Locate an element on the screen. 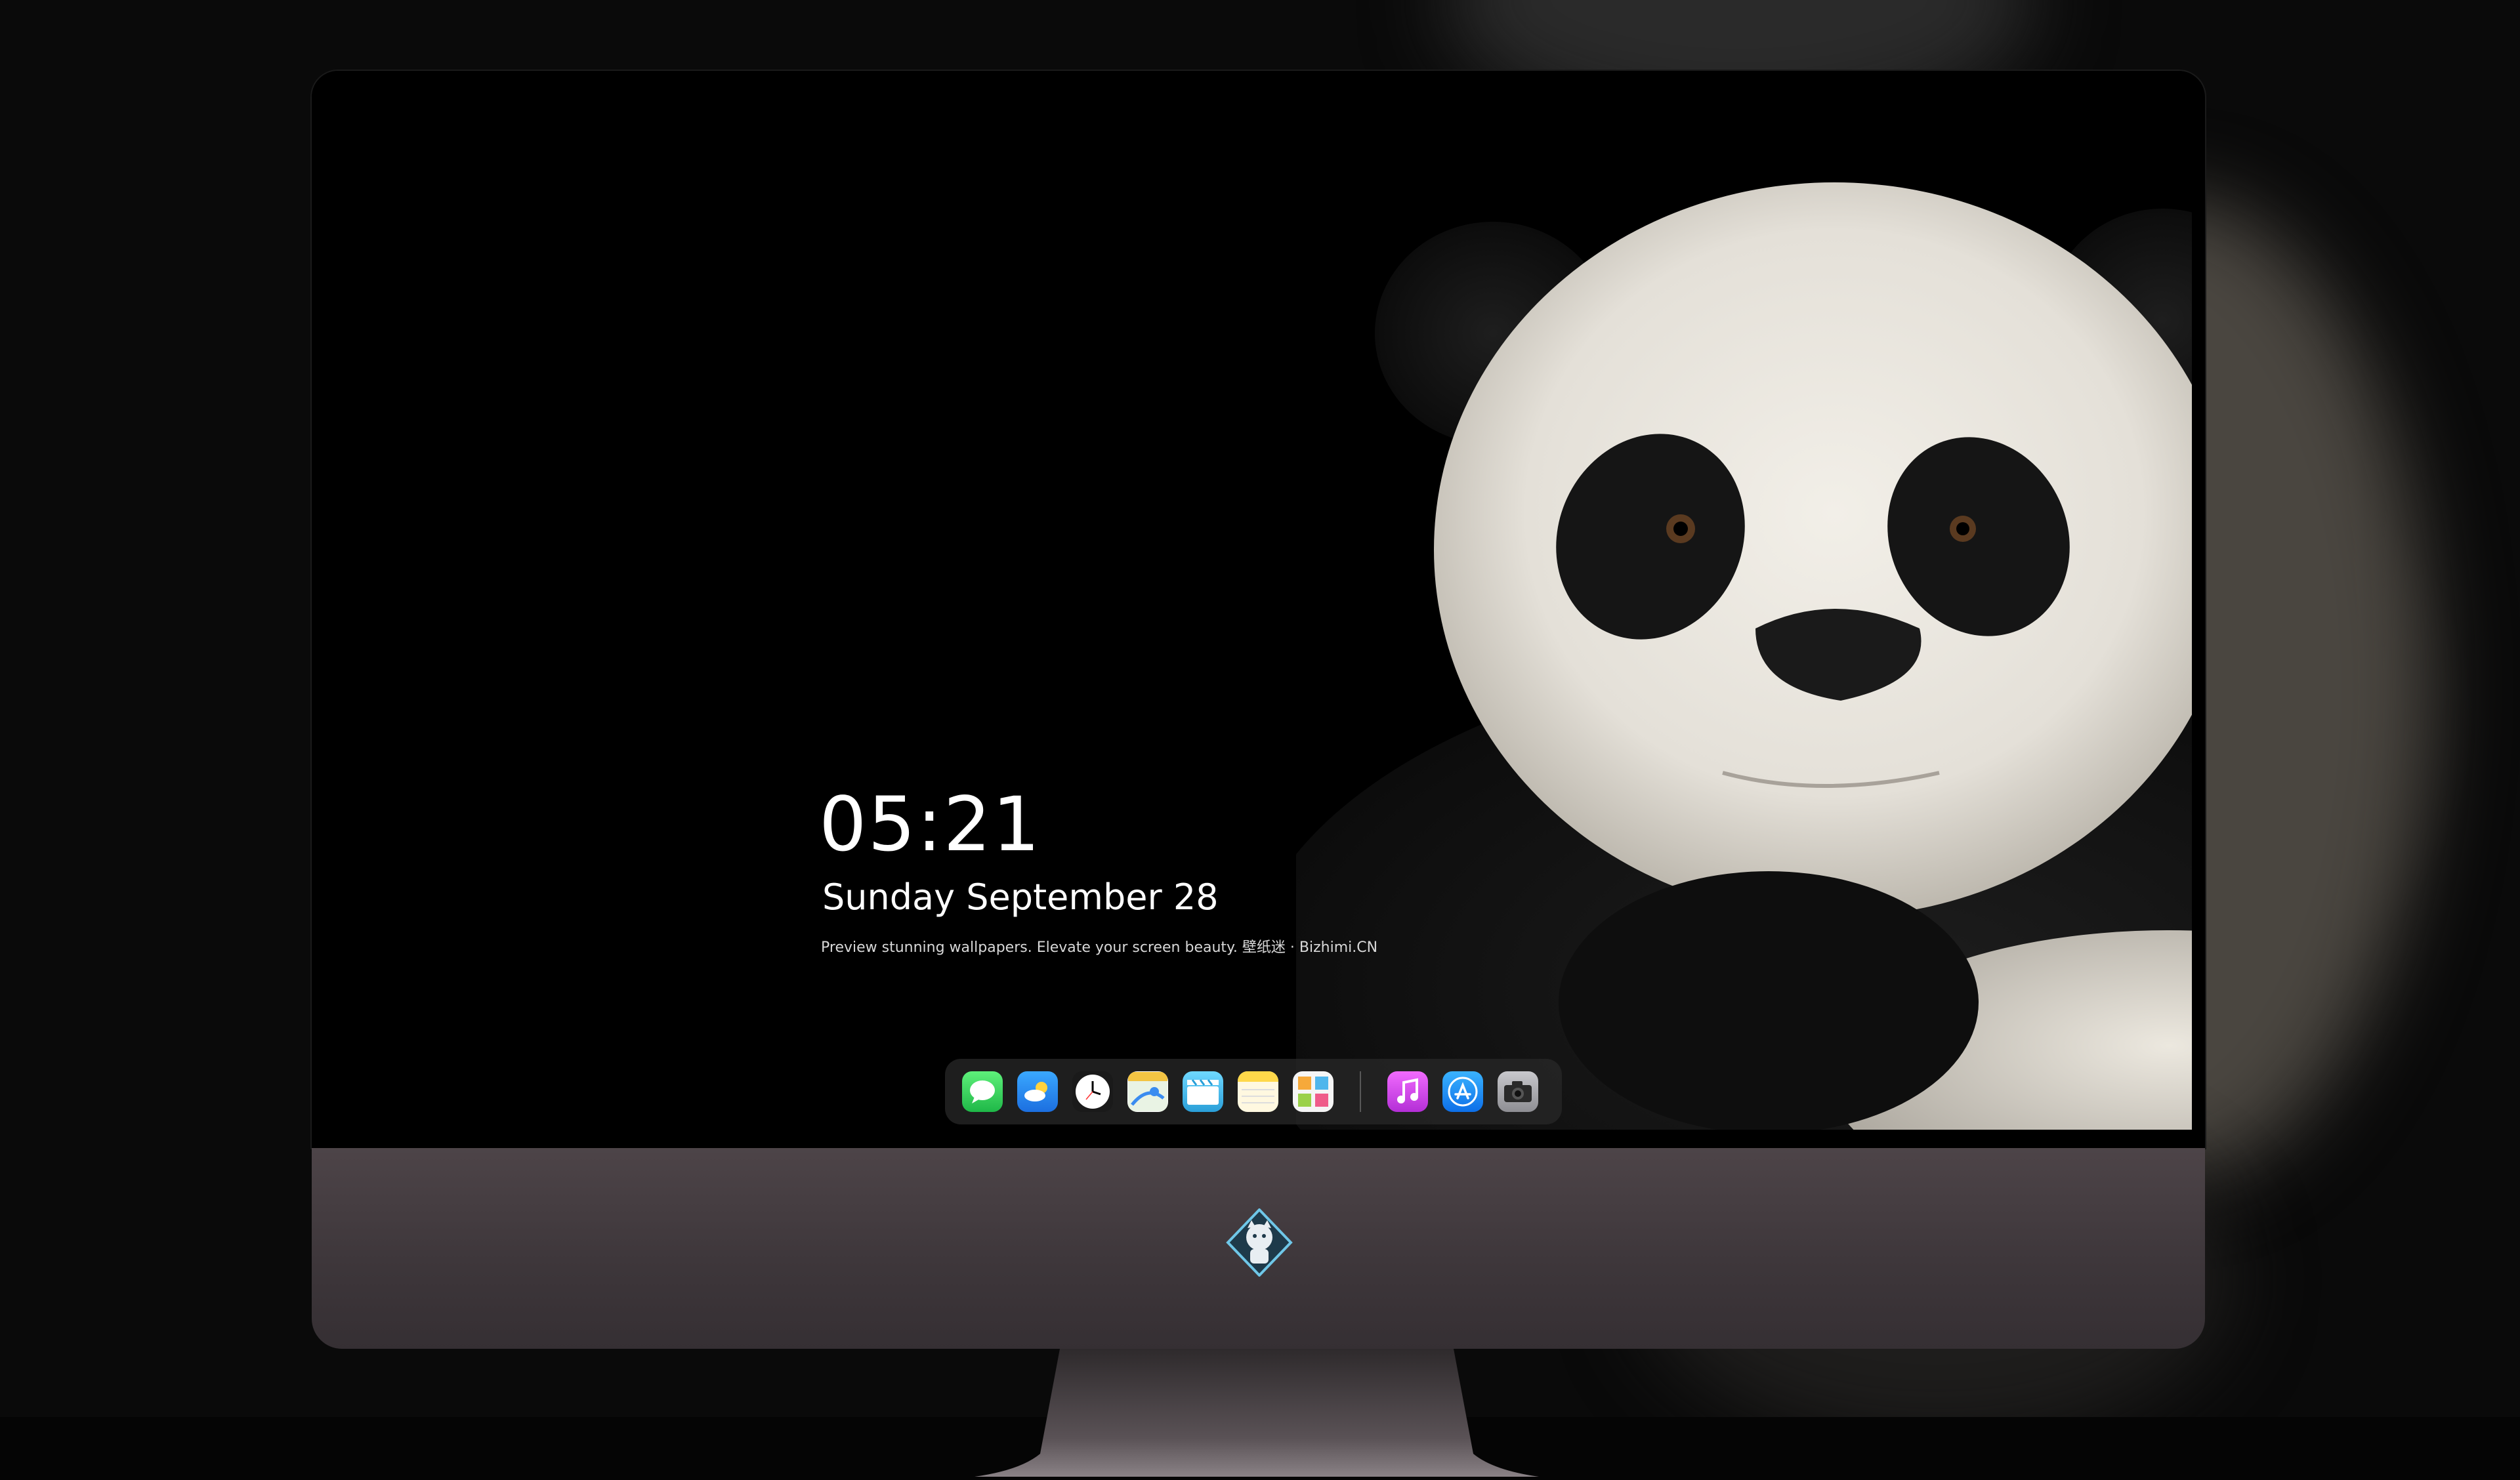  app-store-icon is located at coordinates (1462, 1091).